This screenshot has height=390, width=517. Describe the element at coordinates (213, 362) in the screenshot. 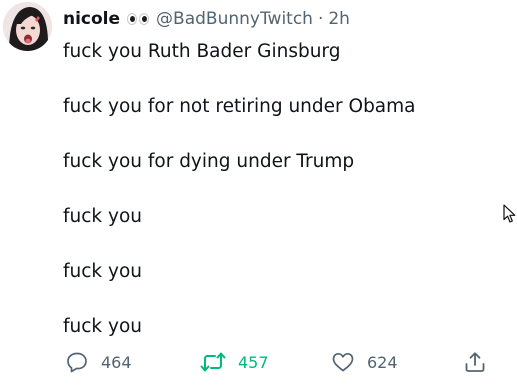

I see `retweet-icon` at that location.